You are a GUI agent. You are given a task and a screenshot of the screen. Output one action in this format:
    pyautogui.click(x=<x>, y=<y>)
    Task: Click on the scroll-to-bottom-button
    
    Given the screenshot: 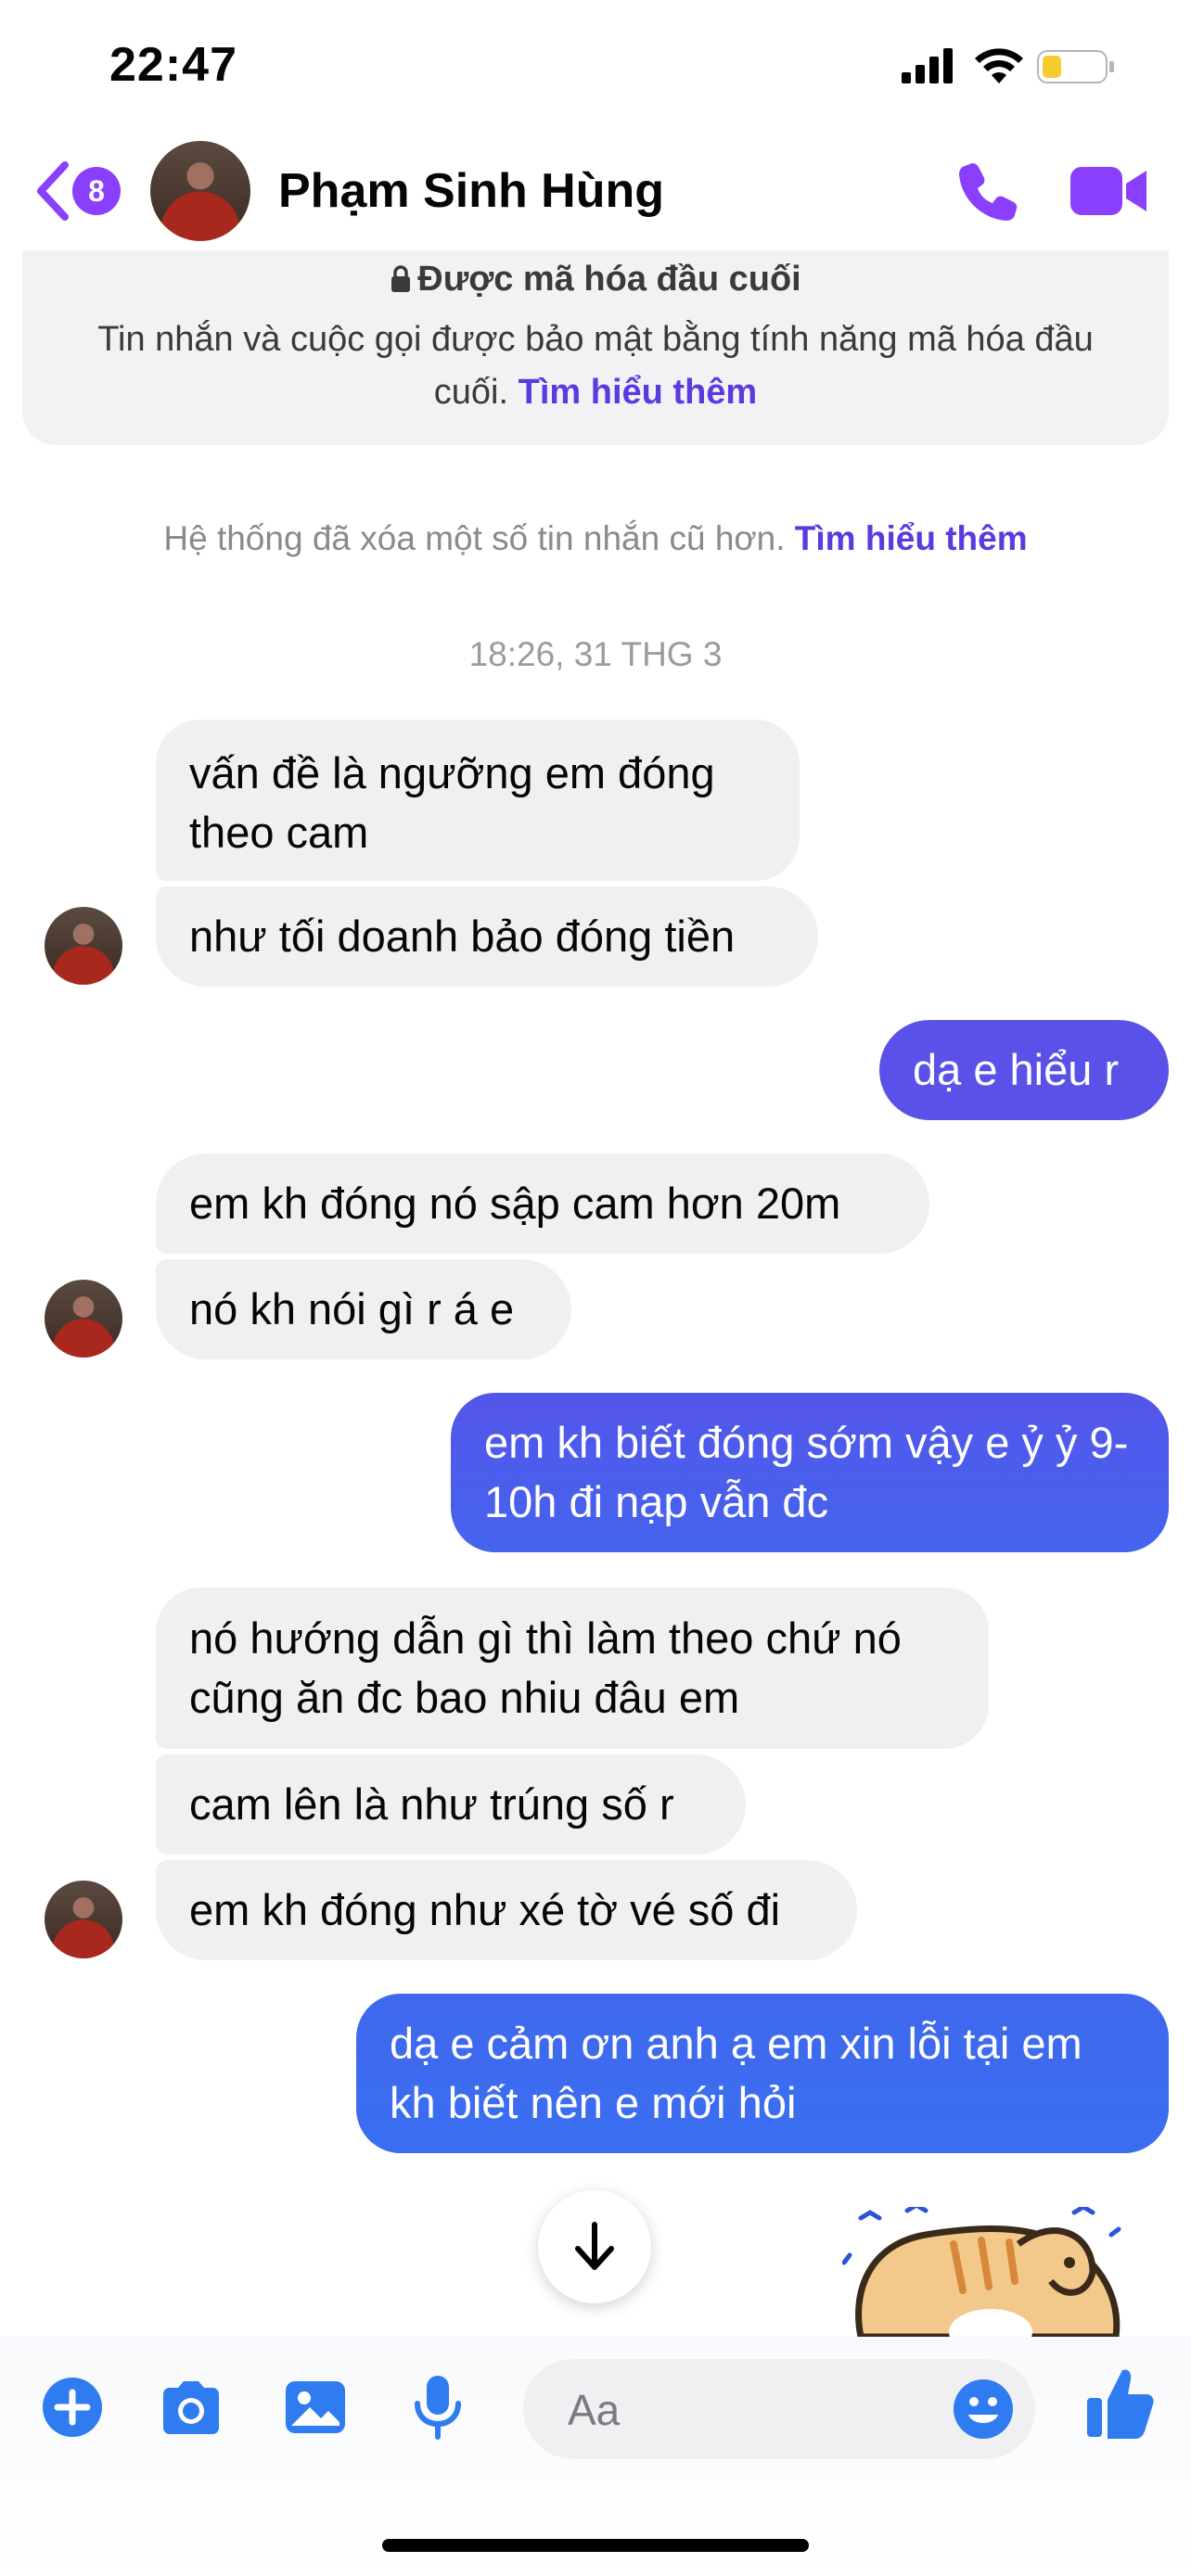 What is the action you would take?
    pyautogui.click(x=594, y=2246)
    